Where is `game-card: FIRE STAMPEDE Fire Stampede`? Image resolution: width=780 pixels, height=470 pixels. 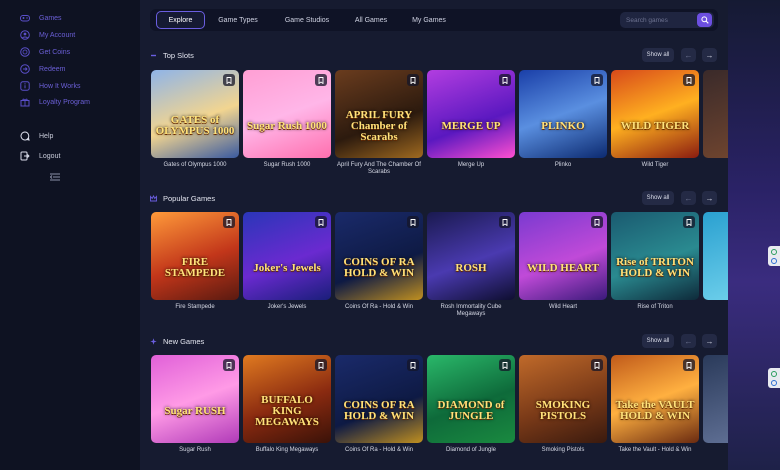
game-card: FIRE STAMPEDE Fire Stampede is located at coordinates (195, 261).